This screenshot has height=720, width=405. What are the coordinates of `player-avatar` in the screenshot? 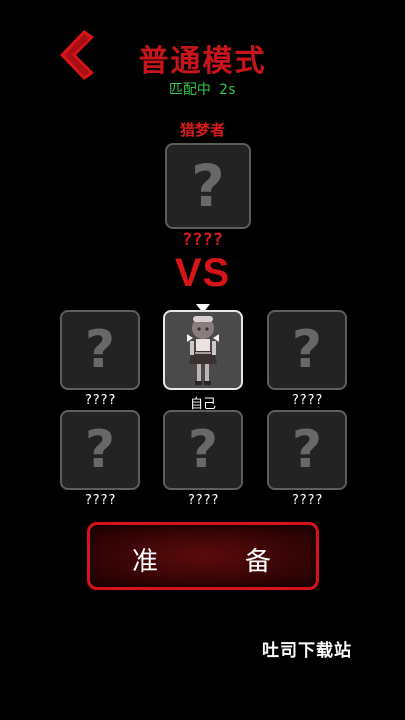 It's located at (203, 350).